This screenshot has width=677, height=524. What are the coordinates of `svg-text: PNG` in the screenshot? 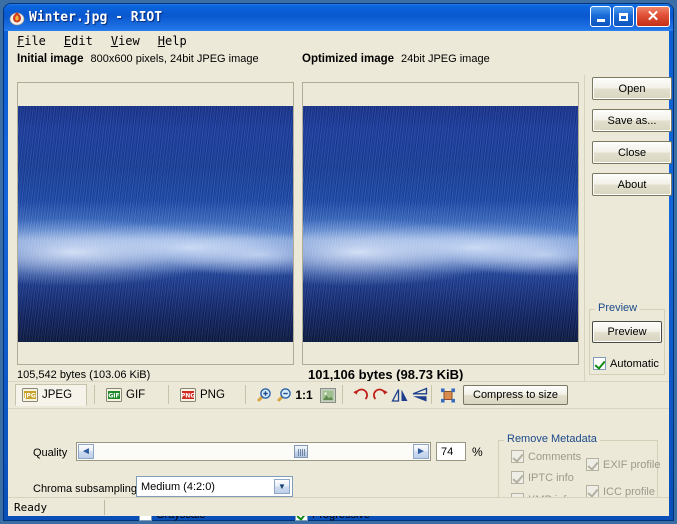 It's located at (188, 396).